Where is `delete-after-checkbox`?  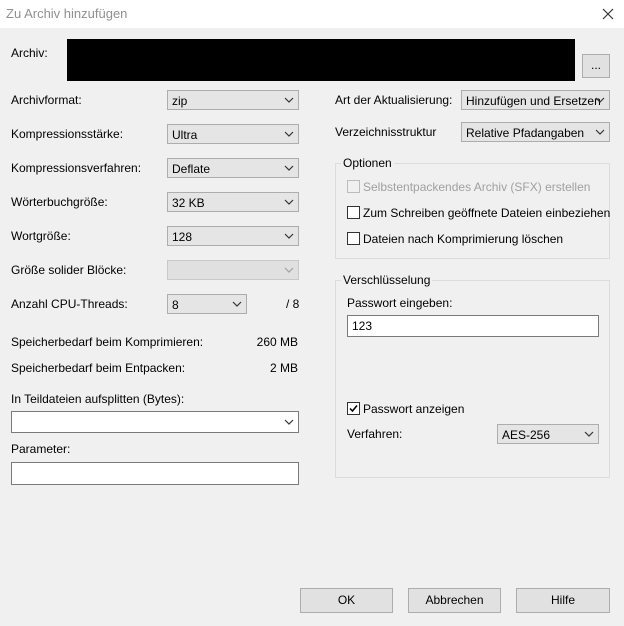 delete-after-checkbox is located at coordinates (353, 238).